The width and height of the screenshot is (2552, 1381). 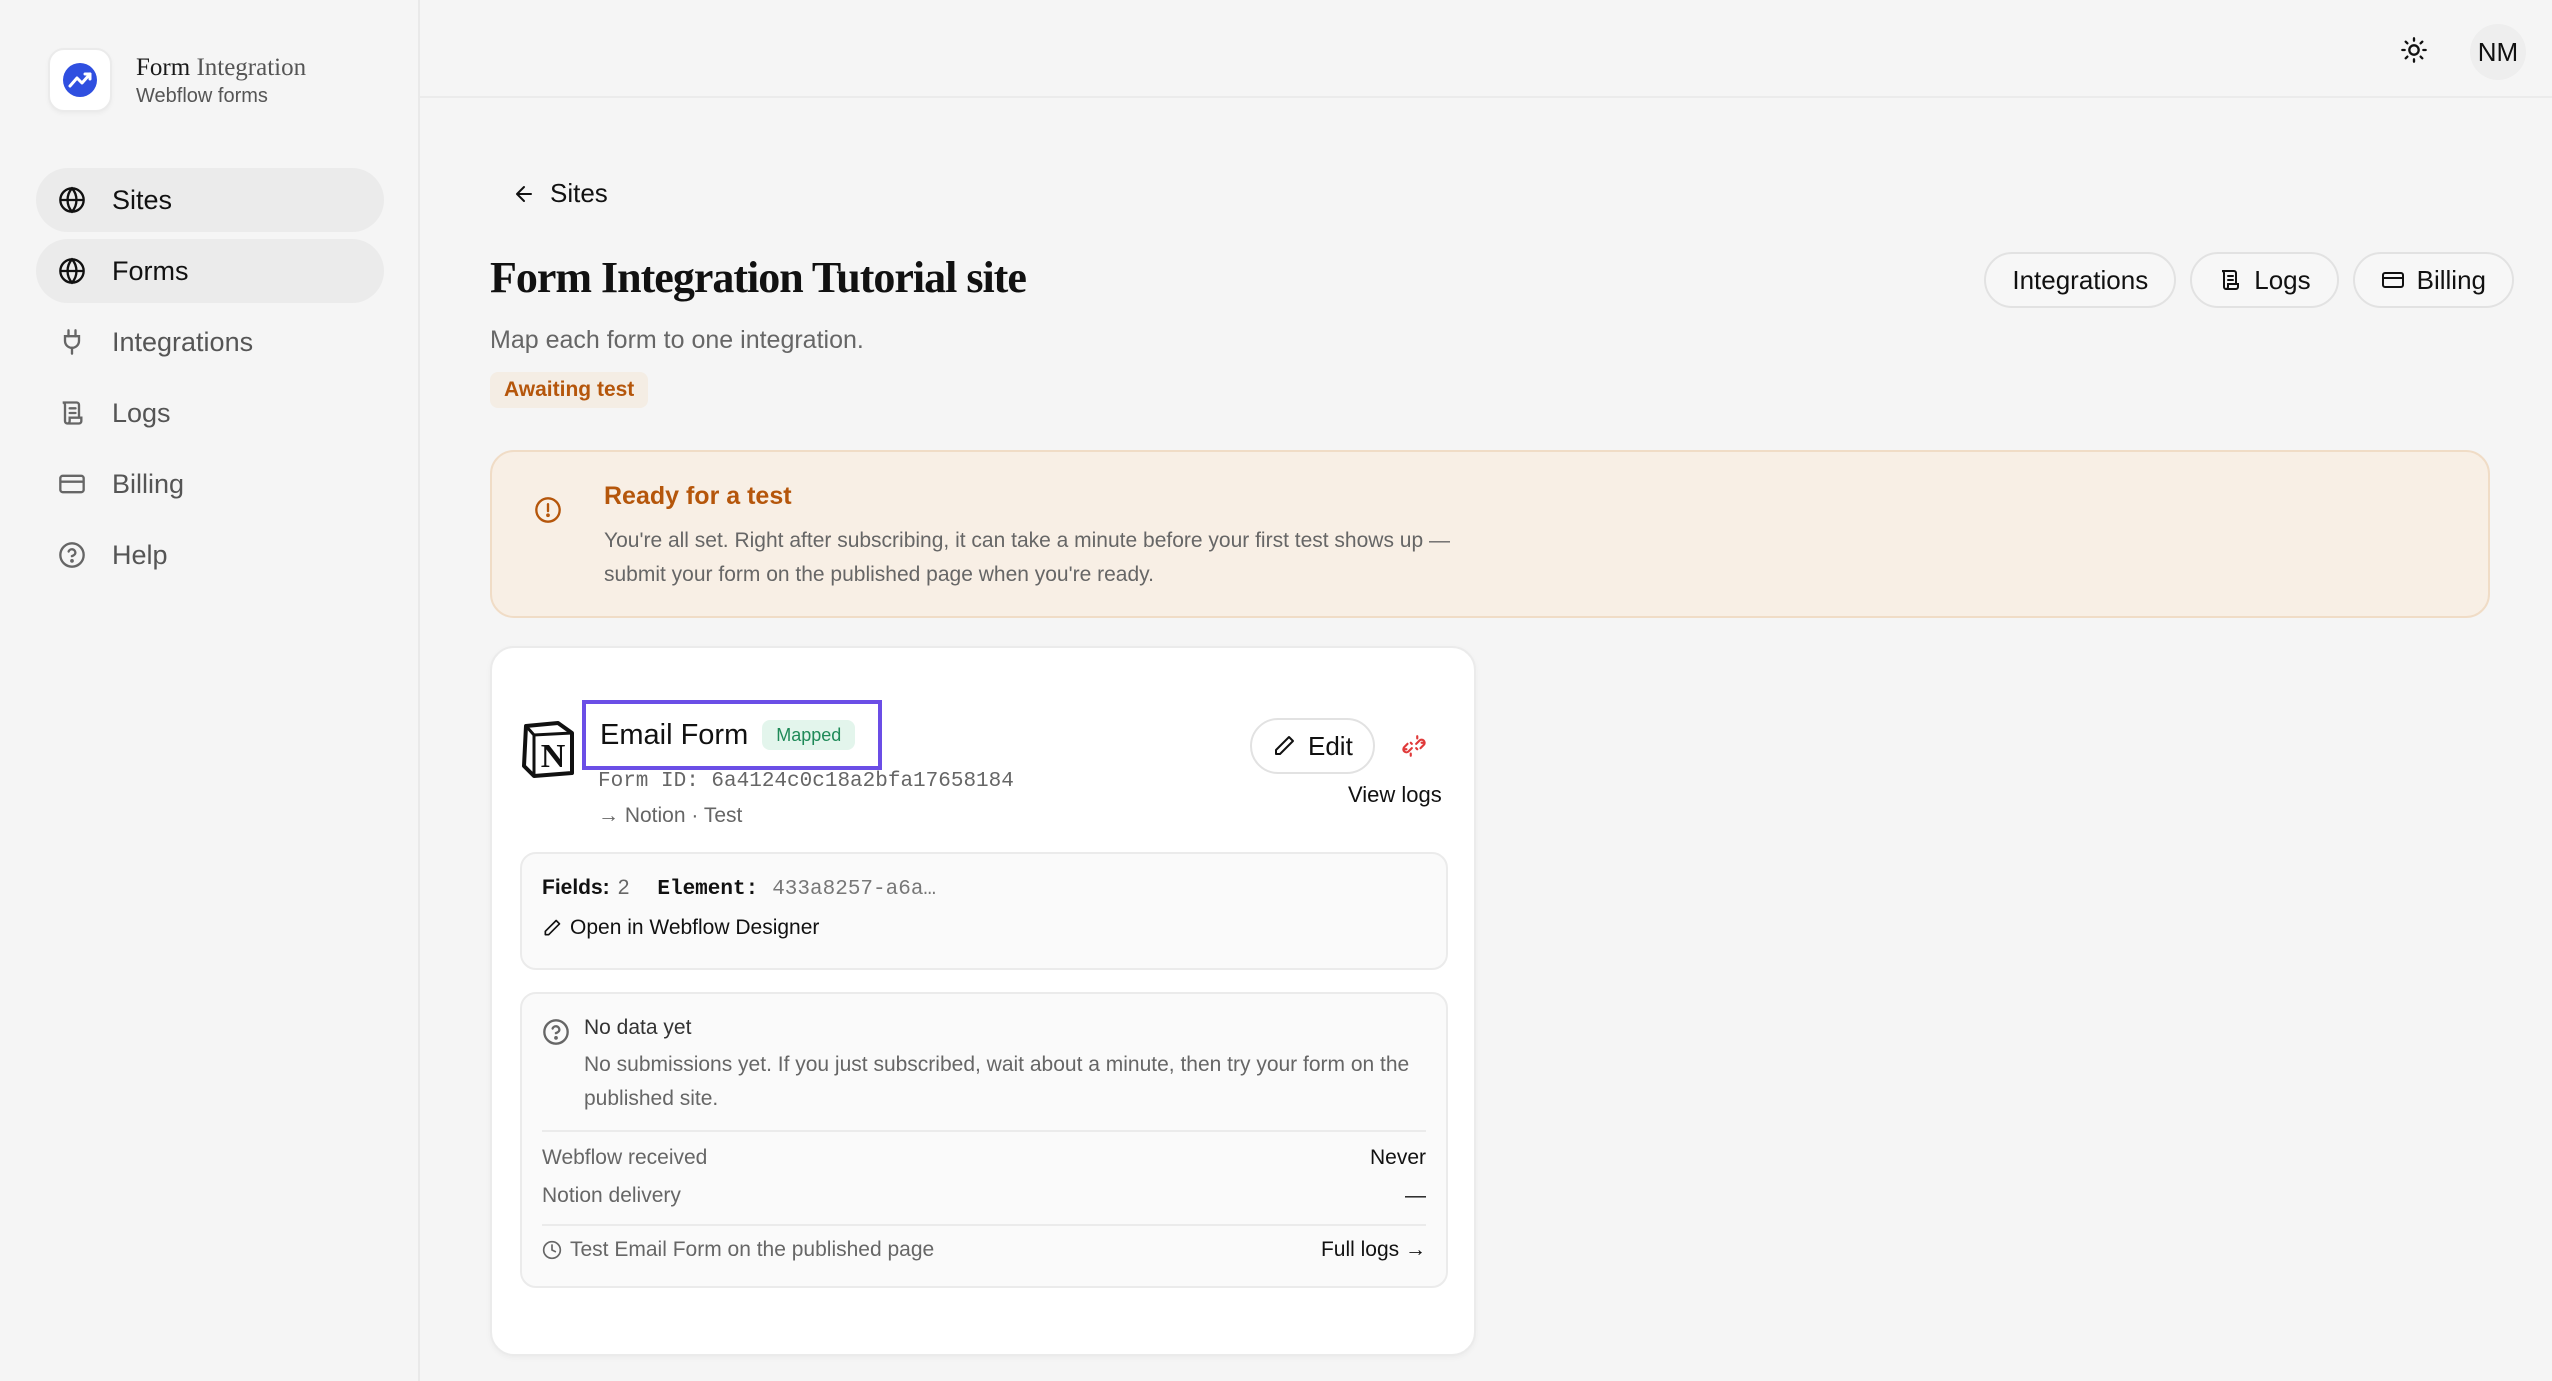 I want to click on theme-toggle-button, so click(x=2414, y=50).